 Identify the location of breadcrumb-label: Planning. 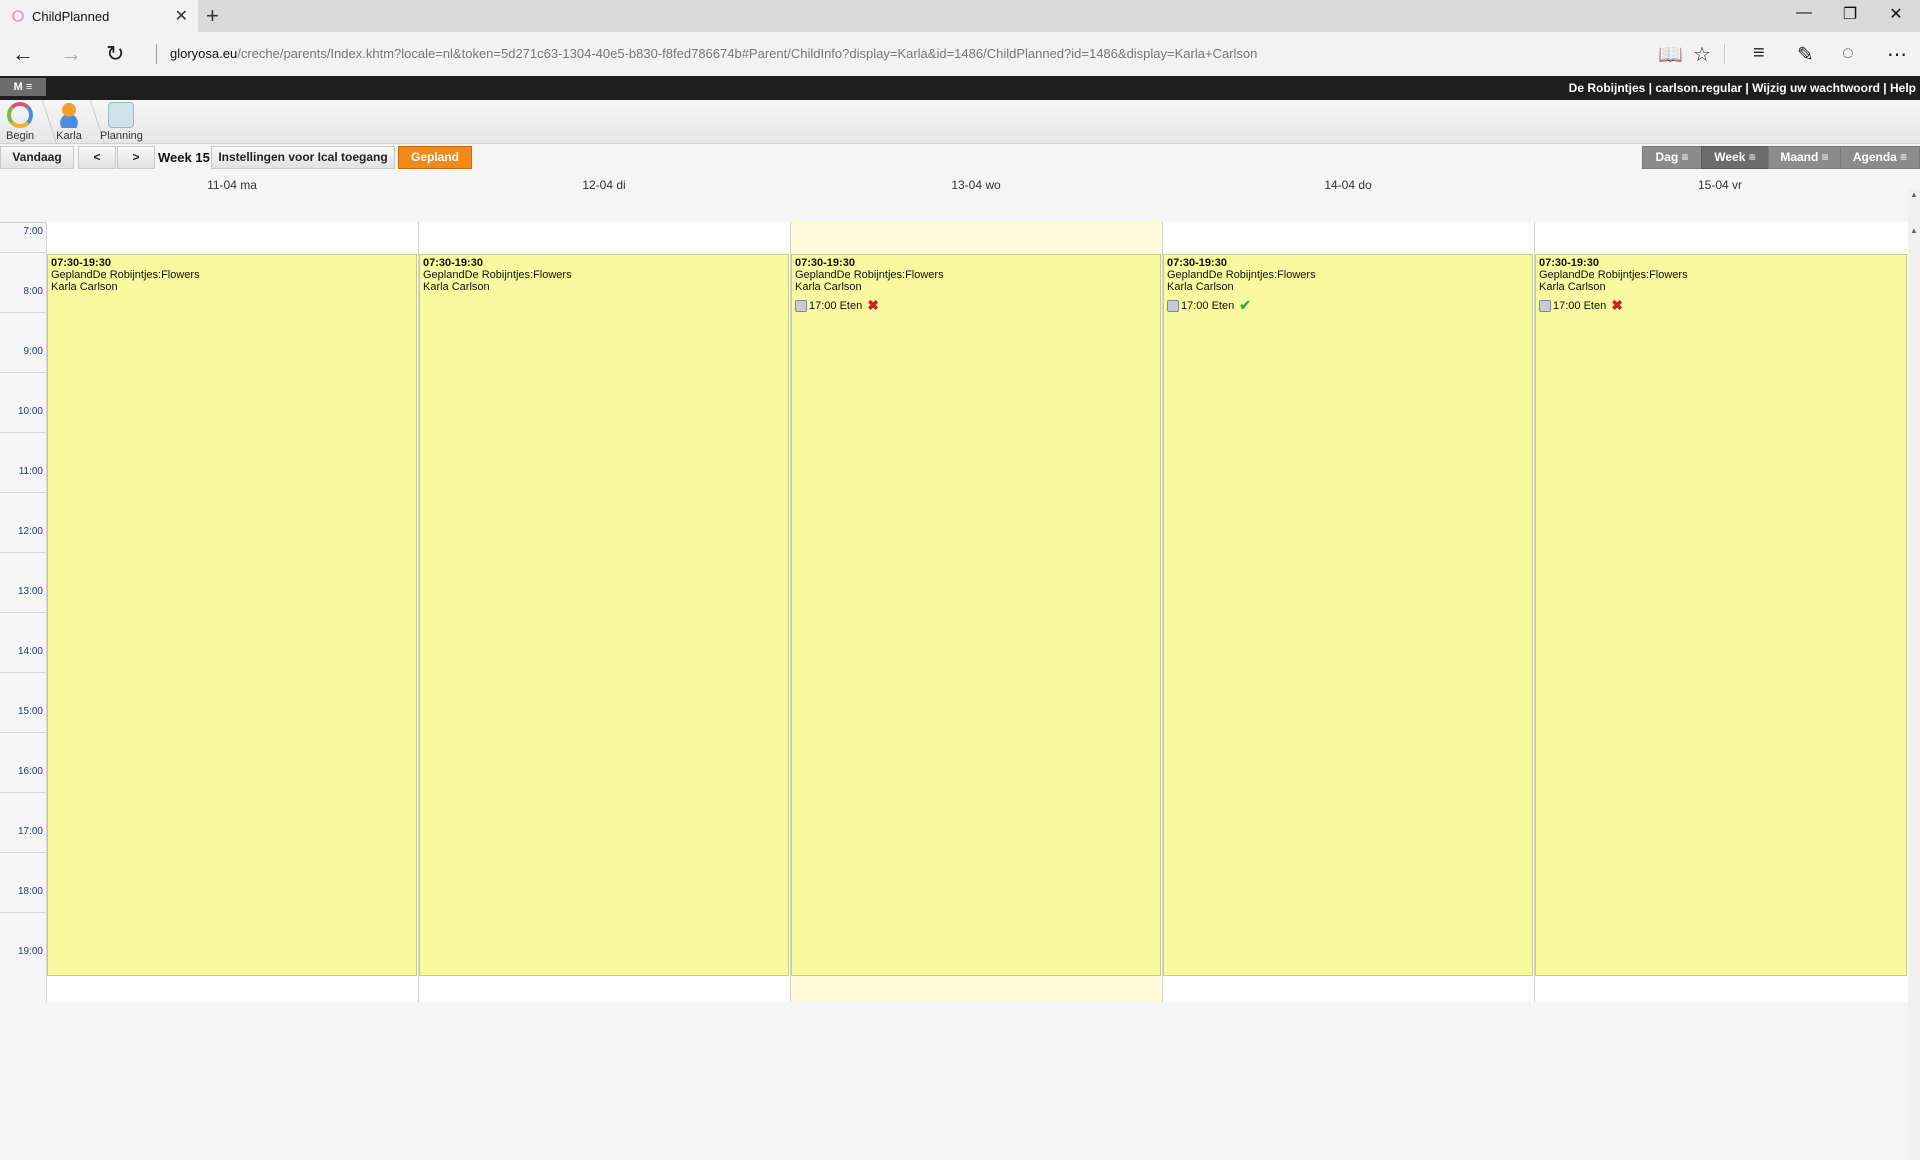
(121, 136).